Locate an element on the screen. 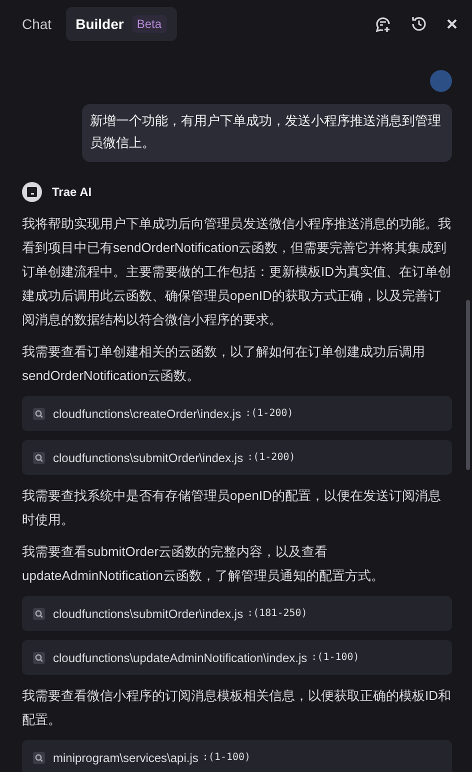 This screenshot has height=772, width=472. file-reference: cloudfunctions\updateAdminNotification\index.js :(1-100) is located at coordinates (237, 657).